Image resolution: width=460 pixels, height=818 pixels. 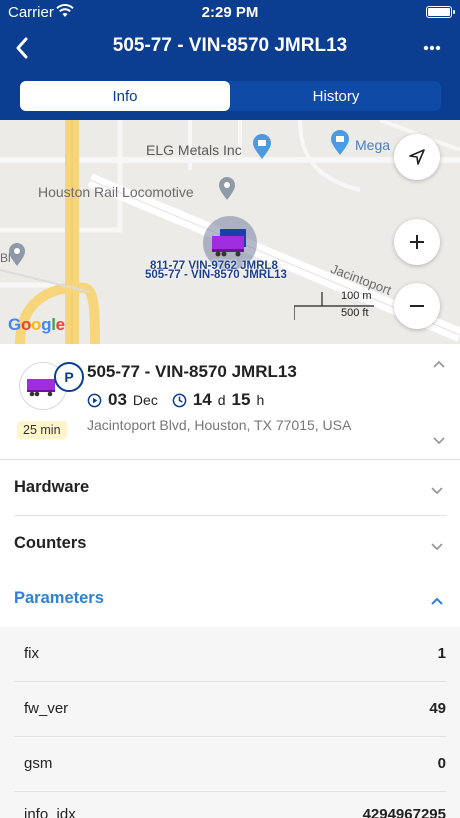 I want to click on navigation-arrow-icon, so click(x=417, y=157).